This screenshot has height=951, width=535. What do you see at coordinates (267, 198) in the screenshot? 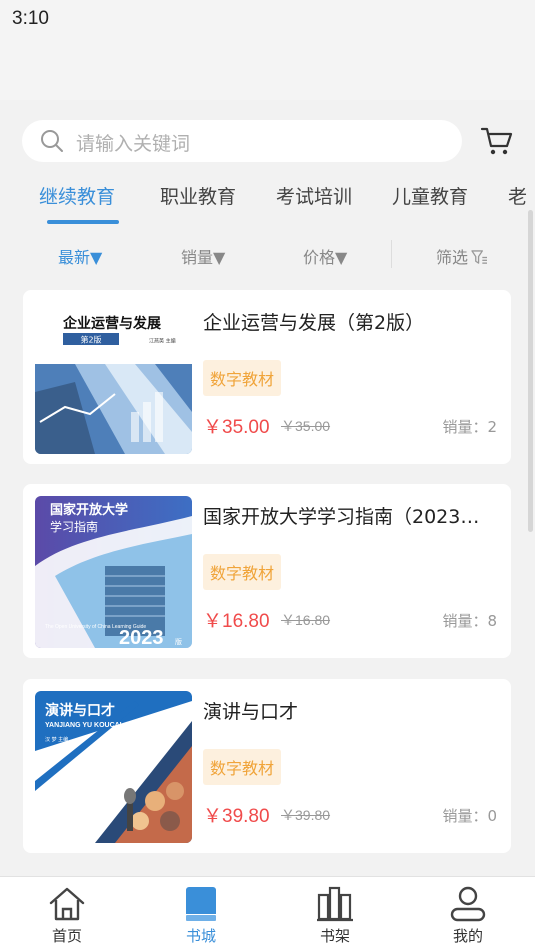
I see `category-tabs: 继续教育 职业教育 考试培训 儿童教育 老` at bounding box center [267, 198].